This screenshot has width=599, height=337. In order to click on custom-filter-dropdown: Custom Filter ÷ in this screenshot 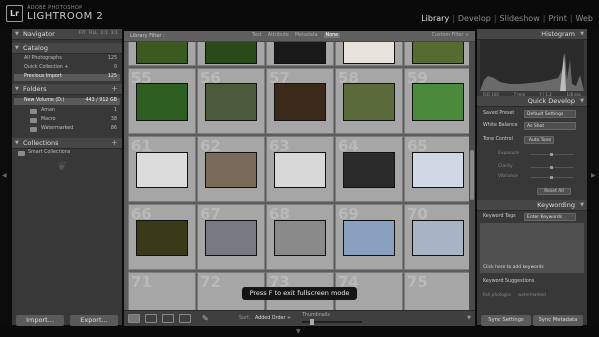, I will do `click(450, 35)`.